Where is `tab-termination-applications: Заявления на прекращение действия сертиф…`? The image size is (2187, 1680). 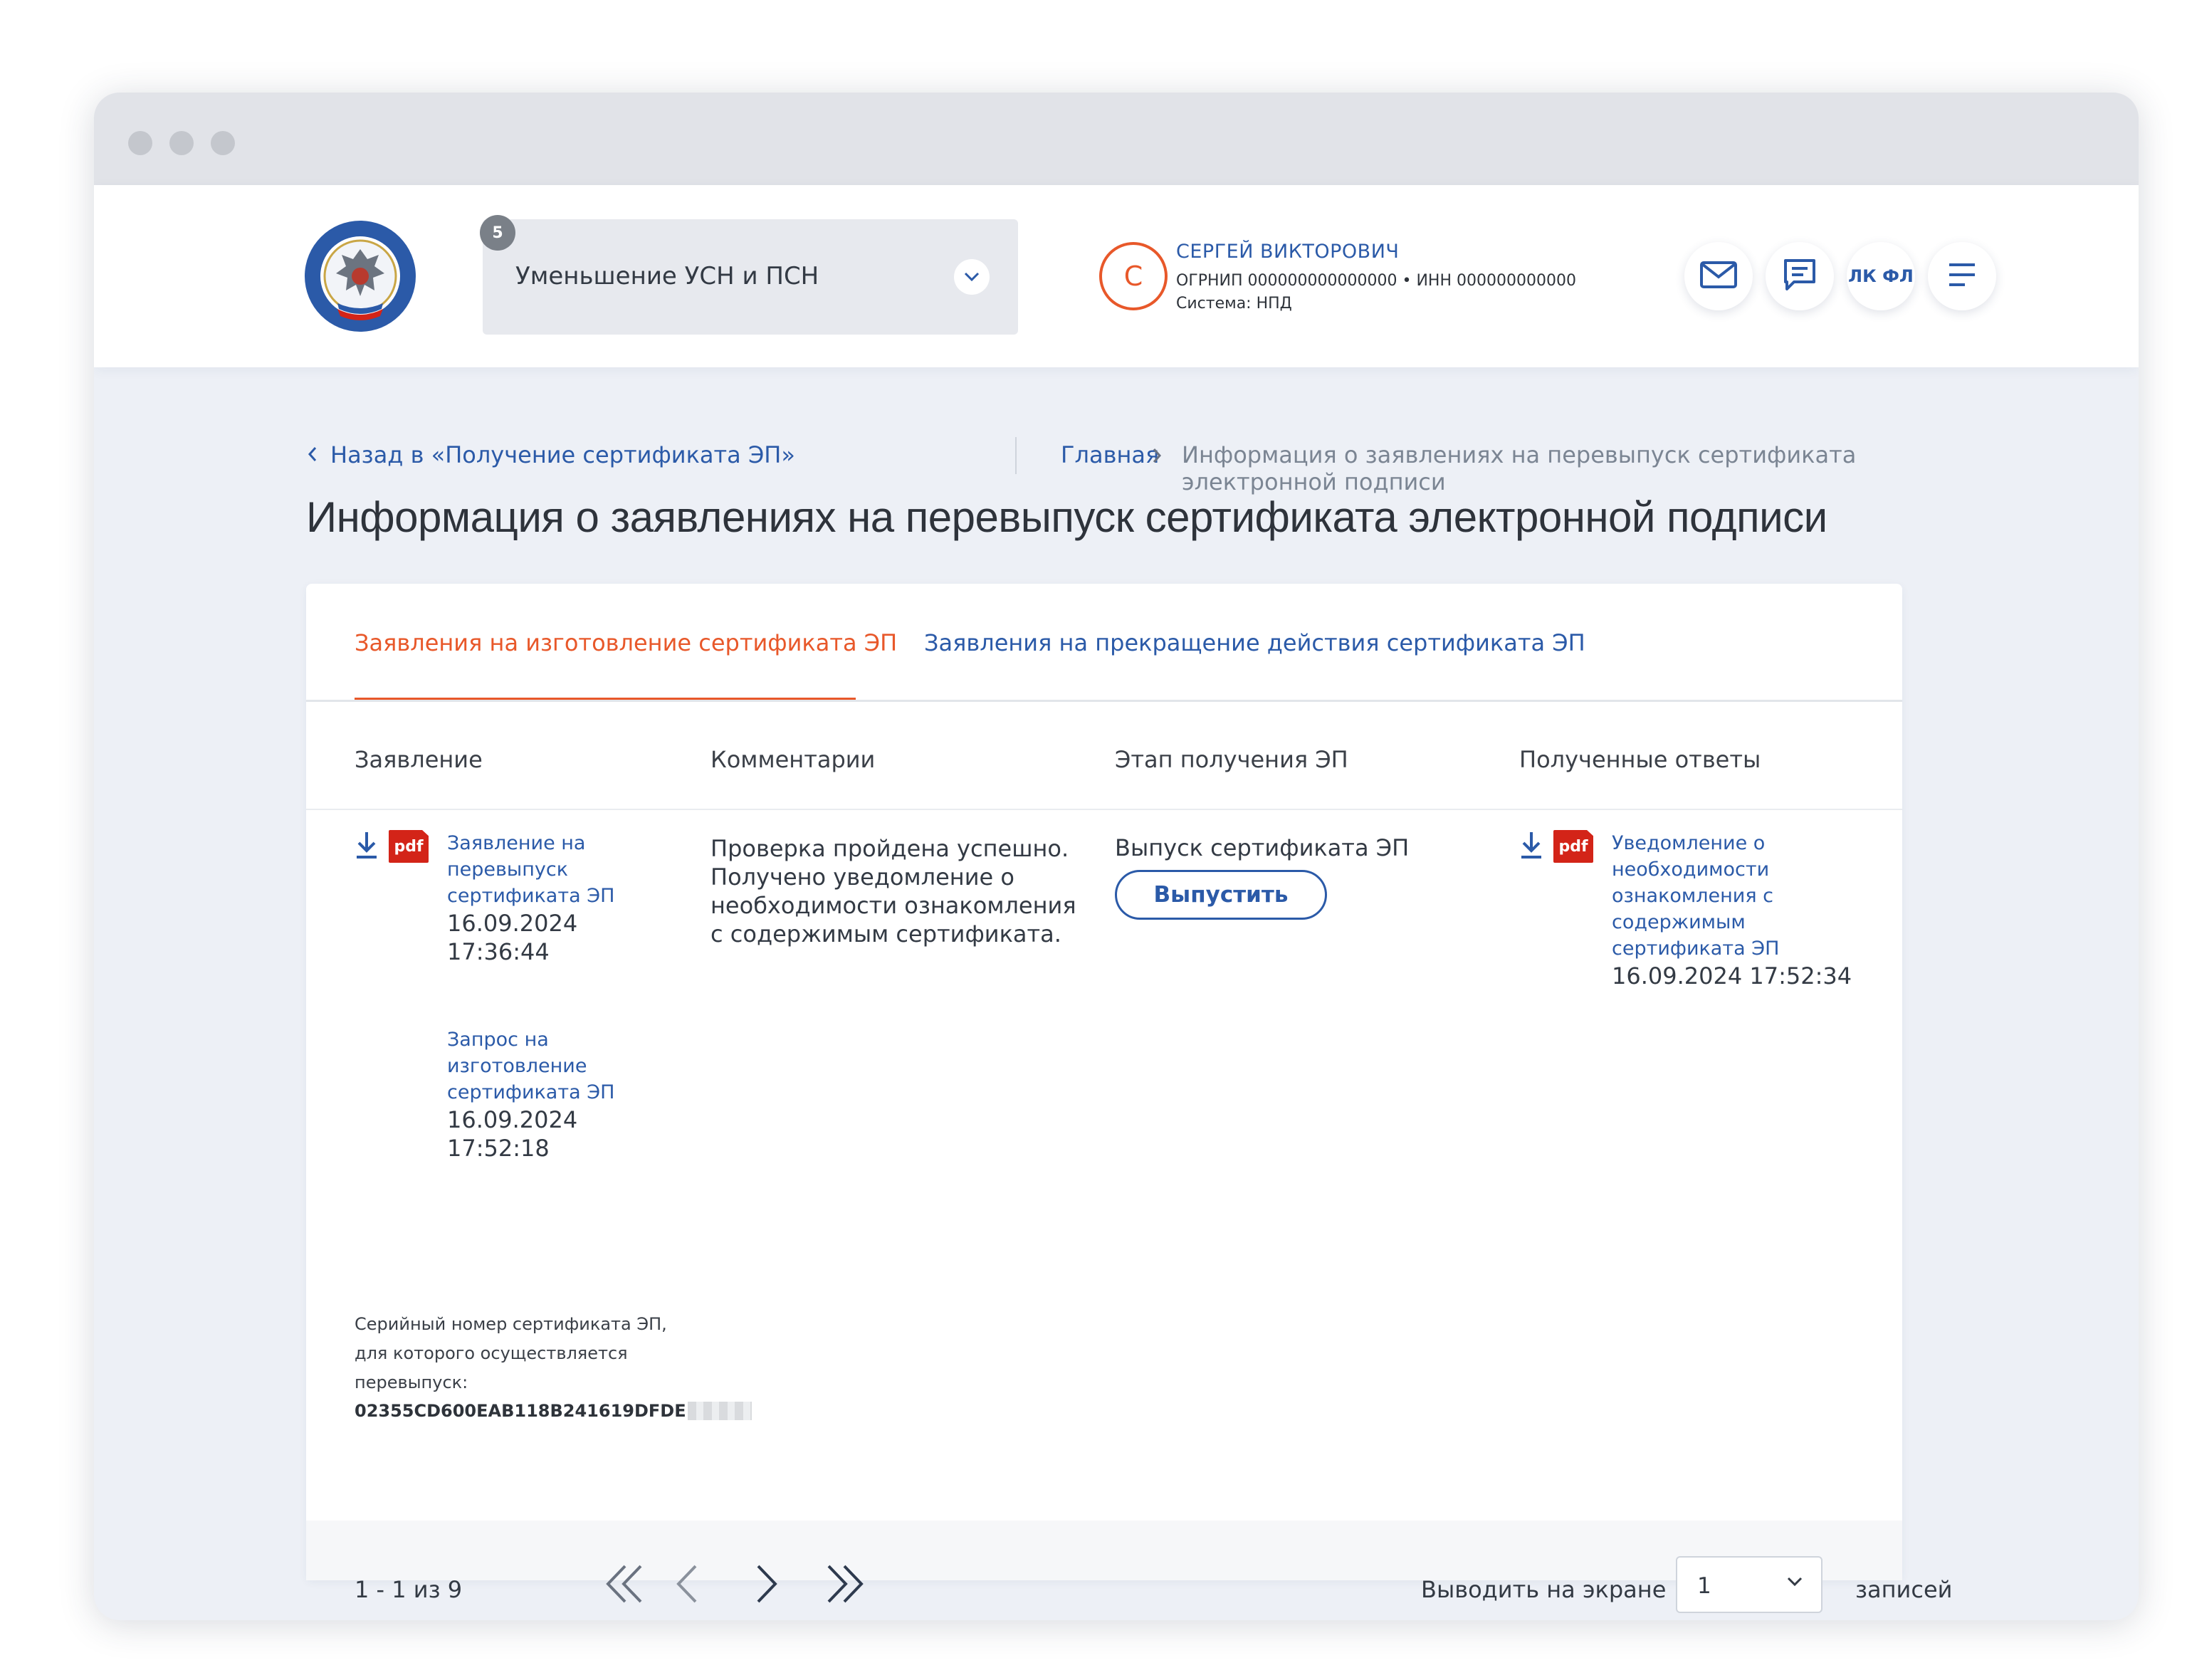 tab-termination-applications: Заявления на прекращение действия сертиф… is located at coordinates (1254, 642).